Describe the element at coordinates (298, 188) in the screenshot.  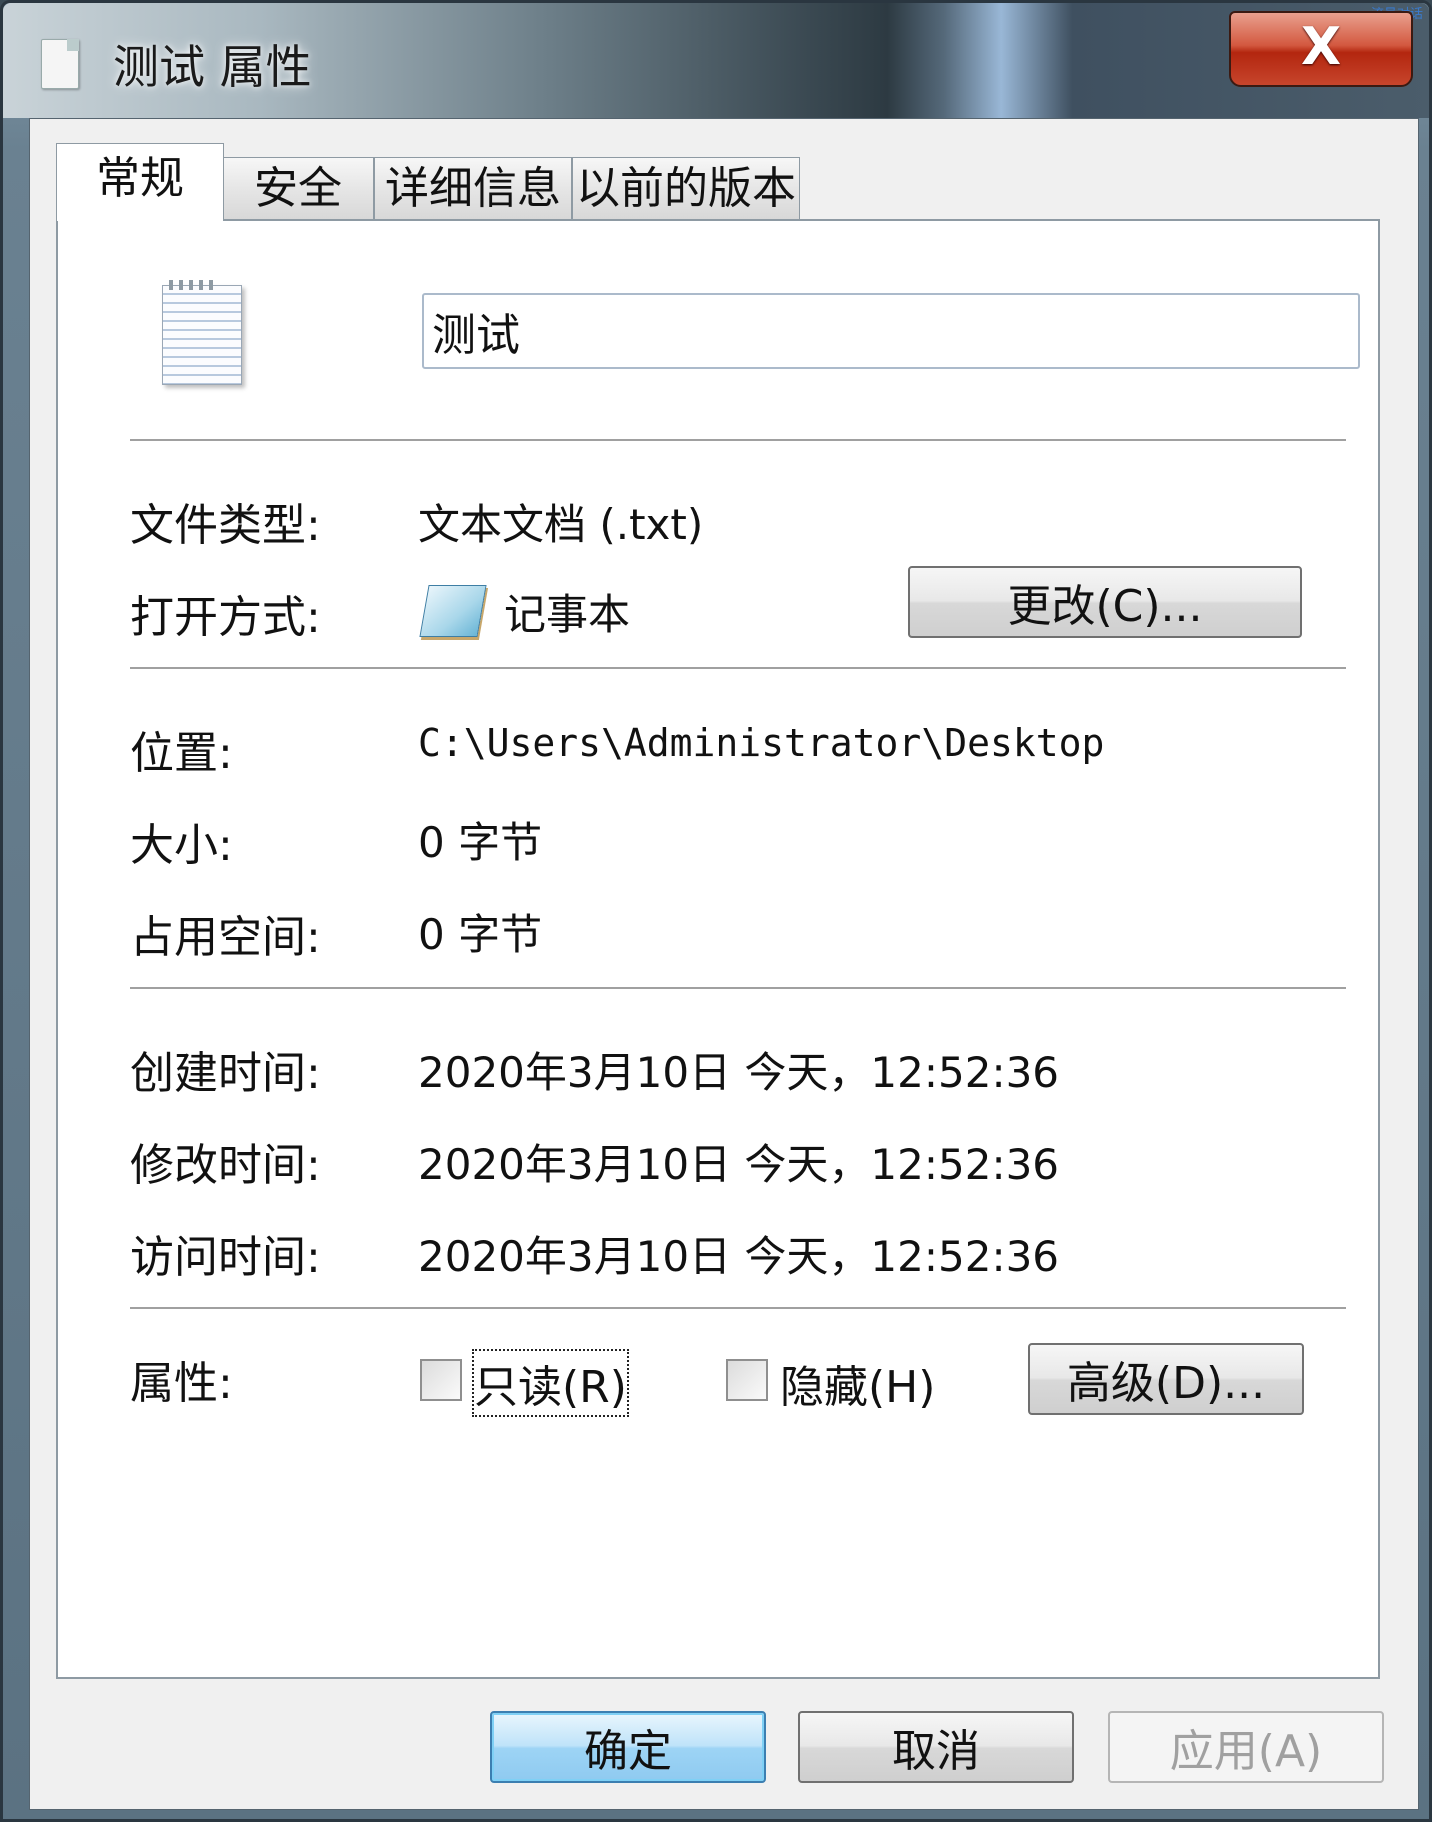
I see `tab-security: 安全` at that location.